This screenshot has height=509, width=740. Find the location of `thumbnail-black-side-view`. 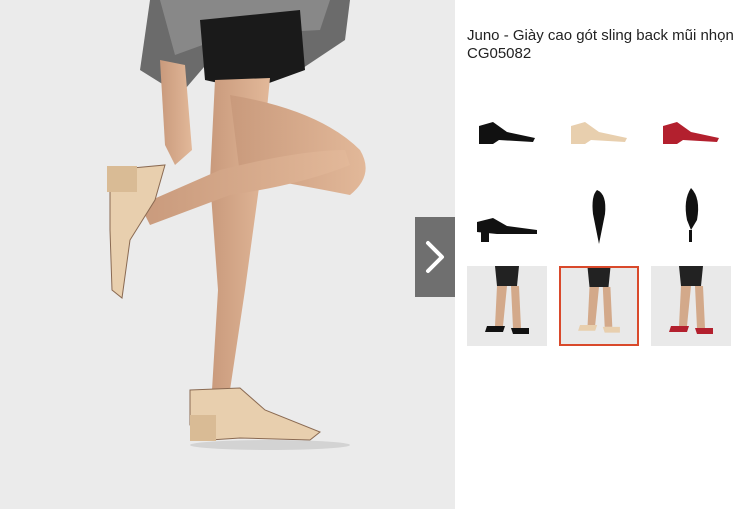

thumbnail-black-side-view is located at coordinates (507, 122).